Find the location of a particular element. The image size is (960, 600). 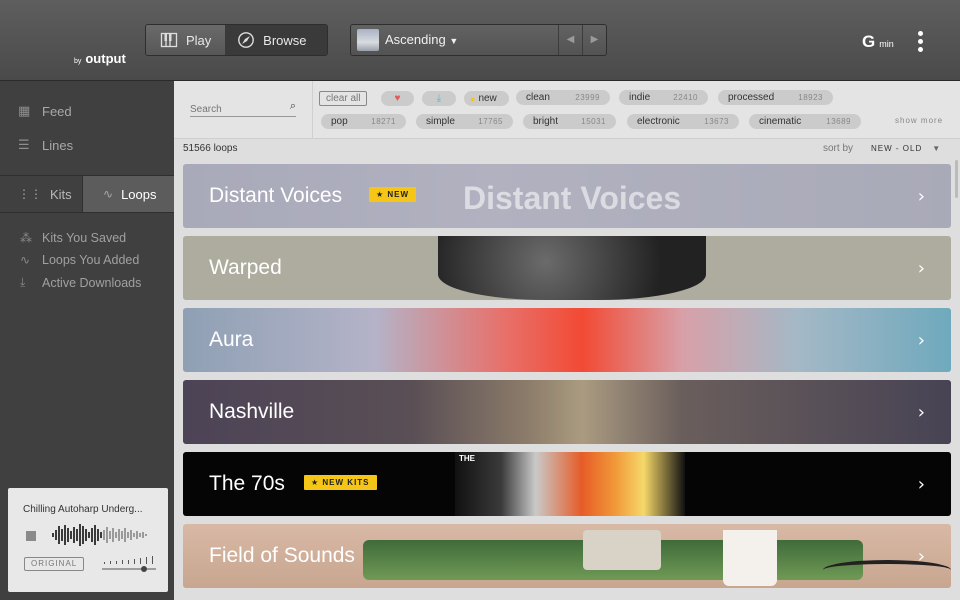

tag-label: simple is located at coordinates (440, 121).